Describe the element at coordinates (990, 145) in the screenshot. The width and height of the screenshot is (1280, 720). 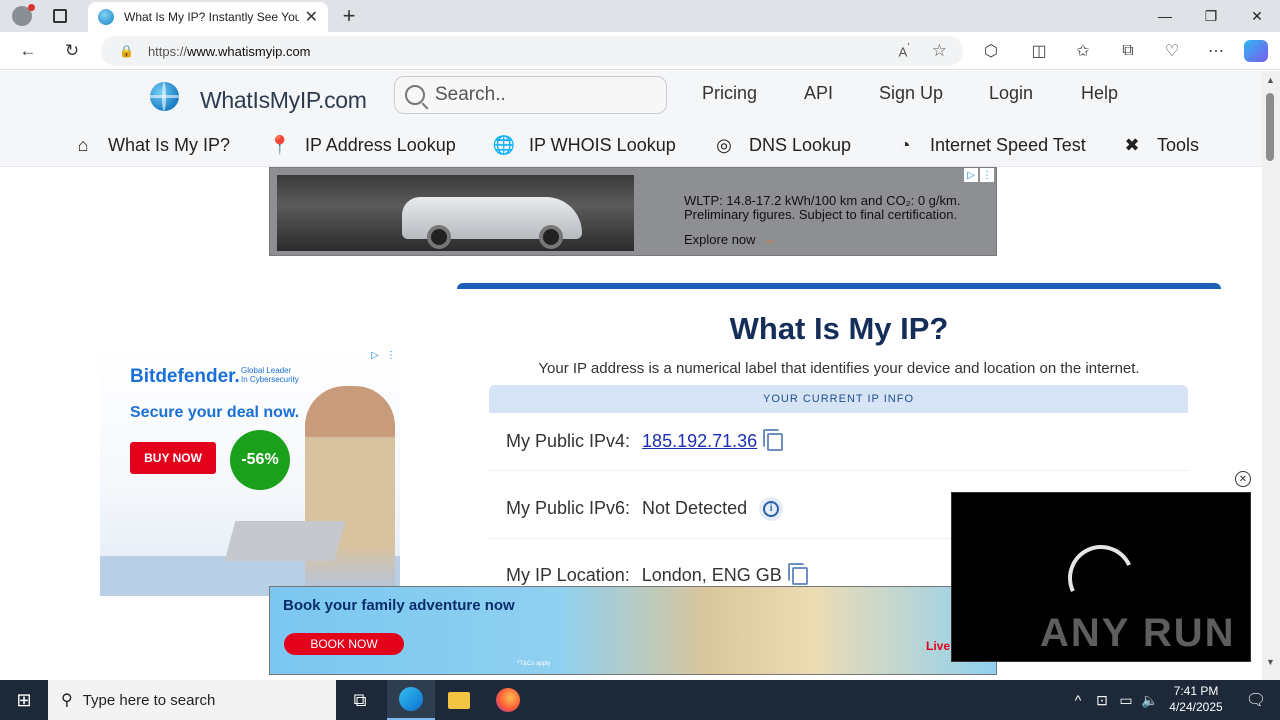
I see `menu-speed-test: ◔ Internet Speed Test` at that location.